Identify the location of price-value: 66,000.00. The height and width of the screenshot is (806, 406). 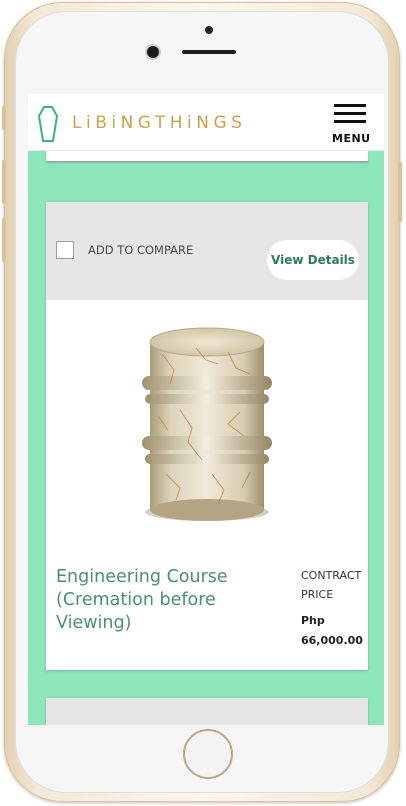
(332, 640).